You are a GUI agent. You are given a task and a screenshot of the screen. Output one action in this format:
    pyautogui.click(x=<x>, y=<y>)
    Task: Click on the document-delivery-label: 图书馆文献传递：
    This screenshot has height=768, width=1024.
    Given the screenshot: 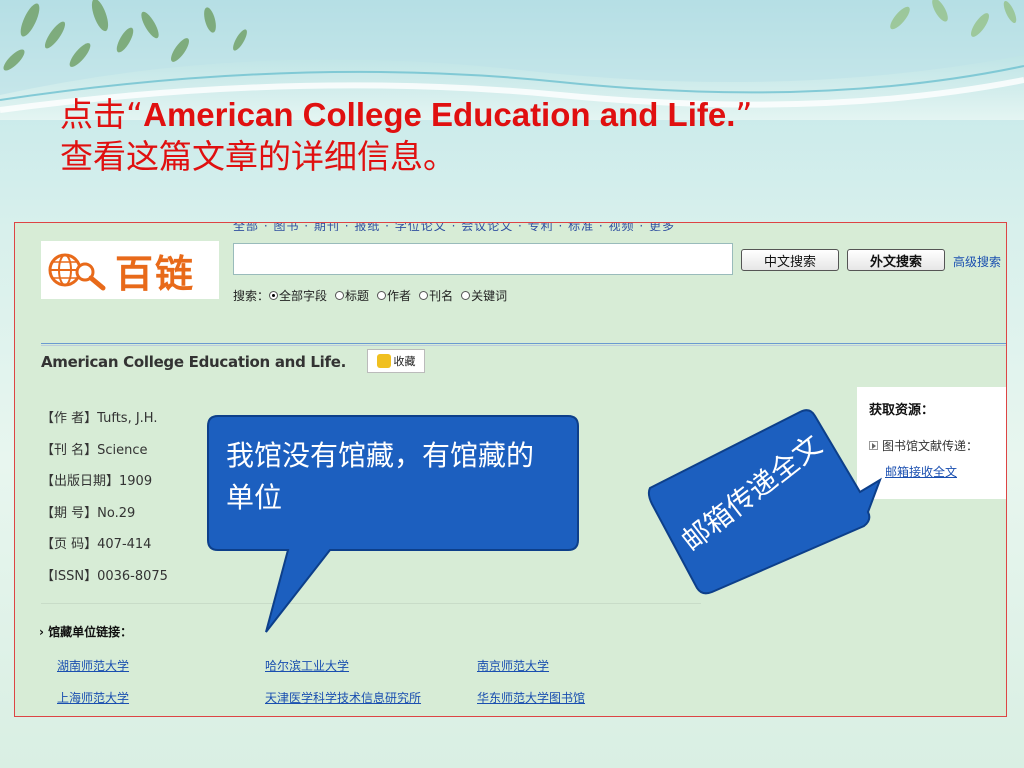 What is the action you would take?
    pyautogui.click(x=923, y=445)
    